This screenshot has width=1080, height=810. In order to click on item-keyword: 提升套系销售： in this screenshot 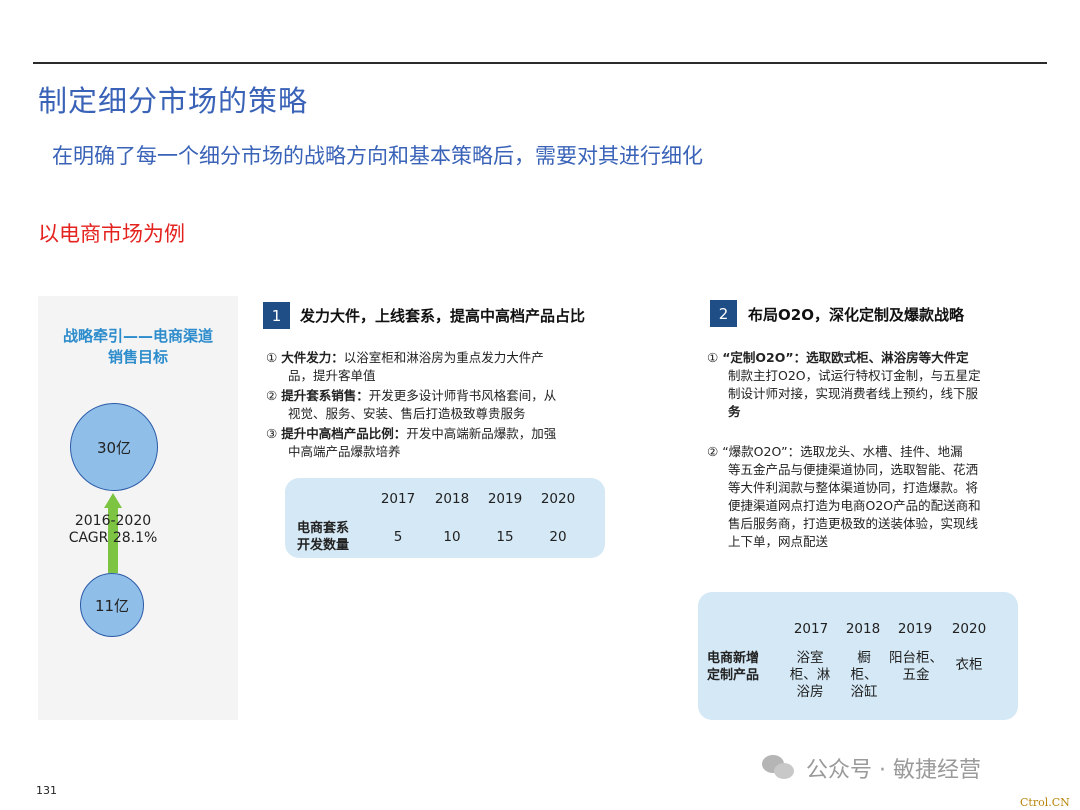, I will do `click(325, 395)`.